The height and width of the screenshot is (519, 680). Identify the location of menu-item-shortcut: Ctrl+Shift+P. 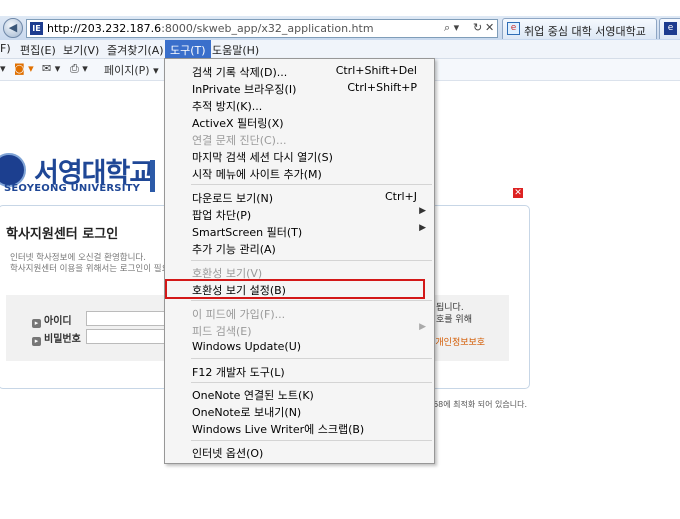
(382, 87).